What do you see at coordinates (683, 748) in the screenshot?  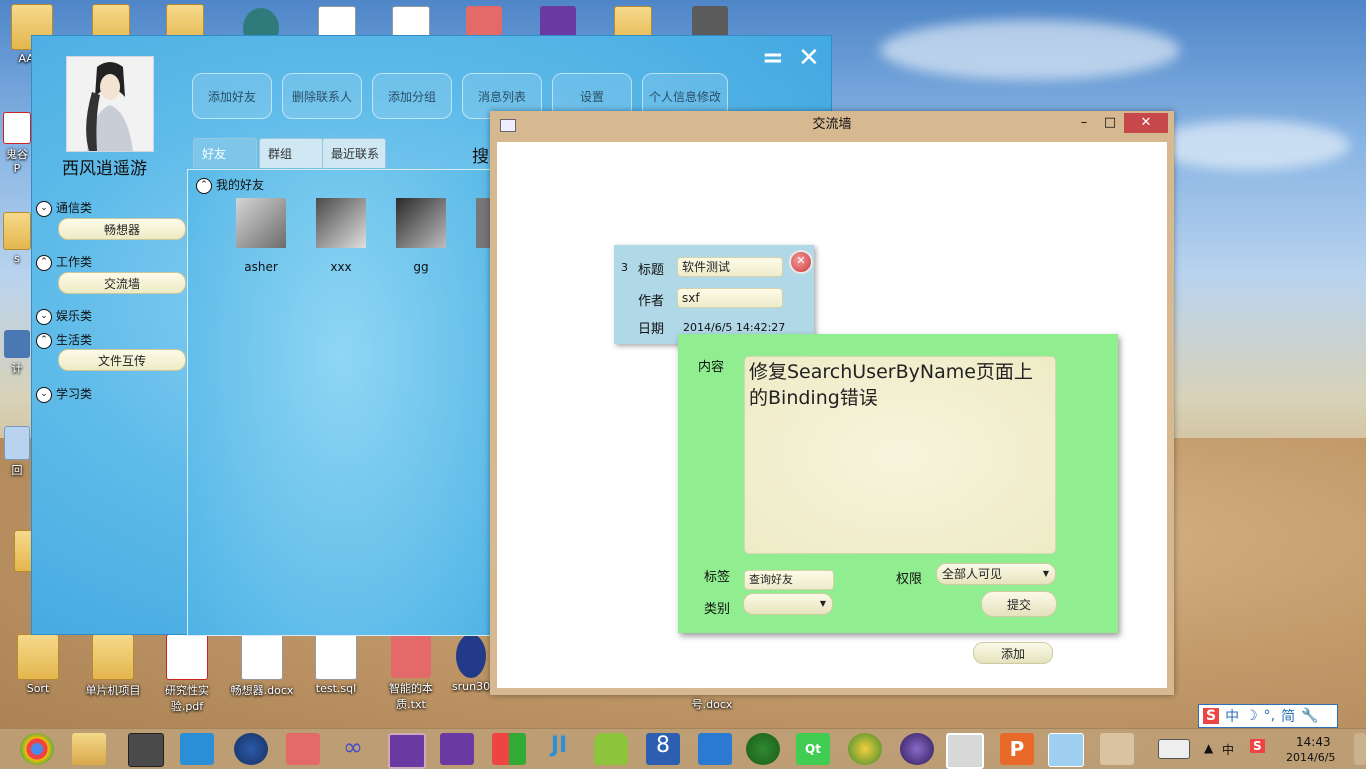 I see `taskbar: ∞ JI 8 Qt P ▲ 中 S 14:43 2014/6/5` at bounding box center [683, 748].